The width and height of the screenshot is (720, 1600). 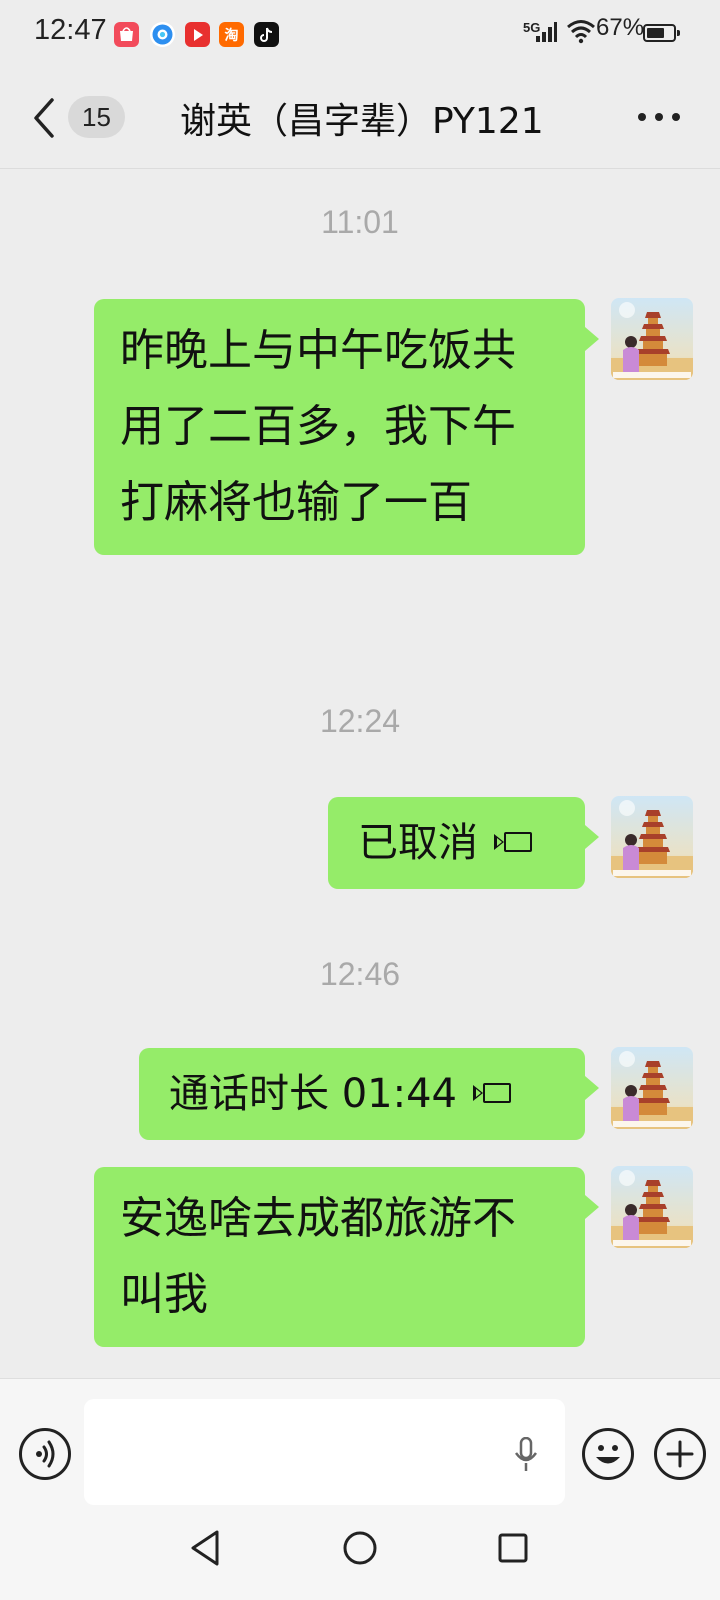 I want to click on system-navigation-bar, so click(x=360, y=1554).